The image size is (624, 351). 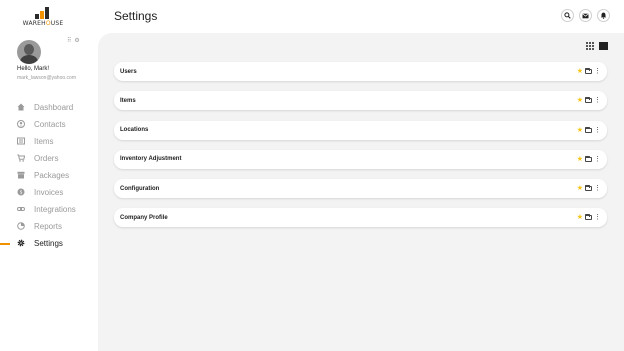 What do you see at coordinates (49, 158) in the screenshot?
I see `sidebar-item-orders: Orders` at bounding box center [49, 158].